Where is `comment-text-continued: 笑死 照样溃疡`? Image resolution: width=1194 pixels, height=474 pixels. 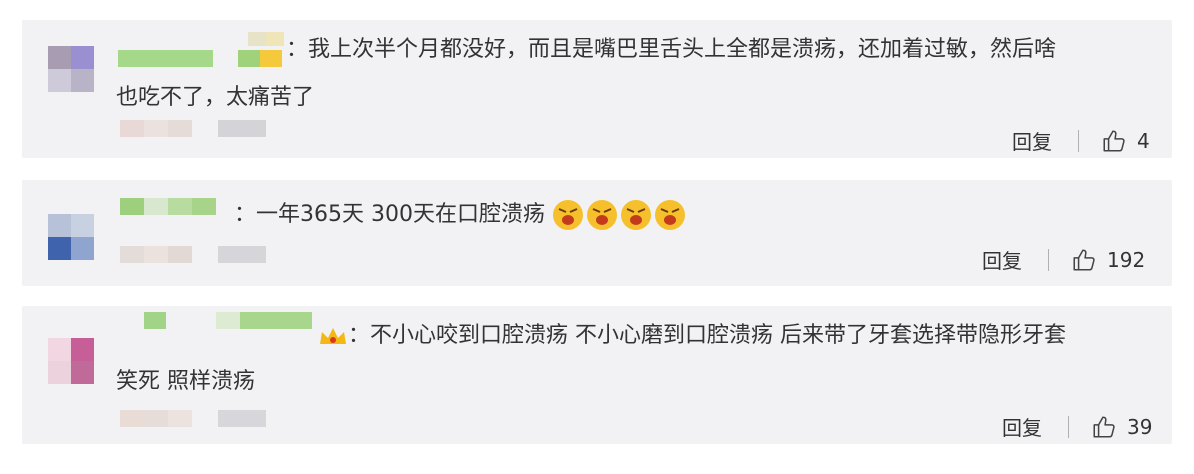 comment-text-continued: 笑死 照样溃疡 is located at coordinates (185, 381).